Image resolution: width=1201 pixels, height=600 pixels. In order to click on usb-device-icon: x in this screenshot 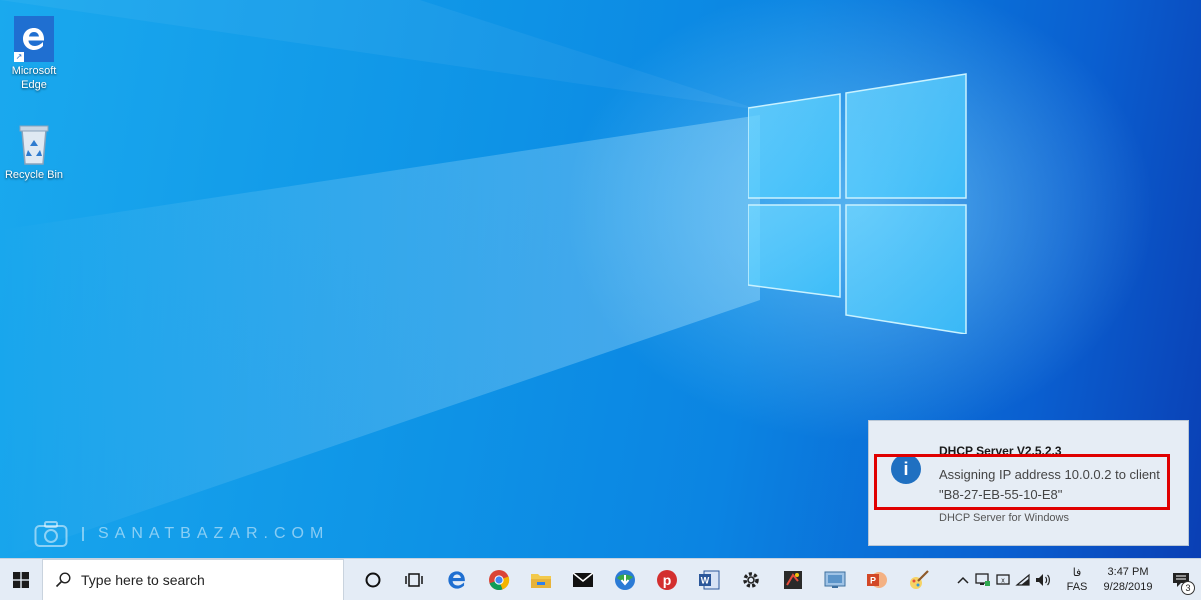, I will do `click(1003, 579)`.